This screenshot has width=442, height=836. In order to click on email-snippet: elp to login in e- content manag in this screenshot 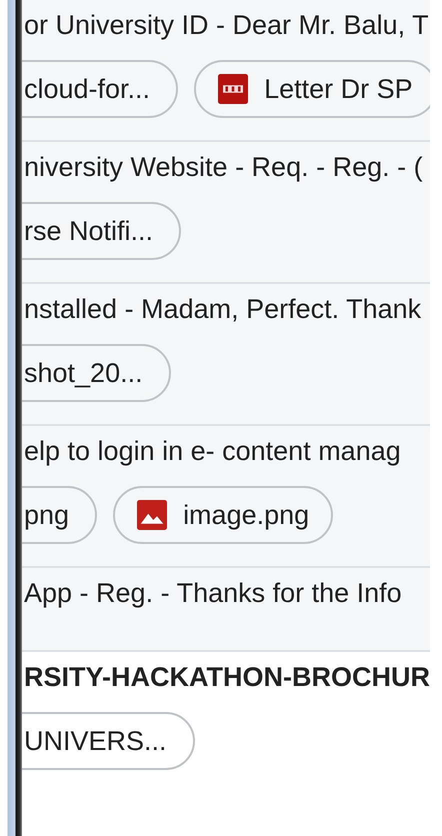, I will do `click(212, 451)`.